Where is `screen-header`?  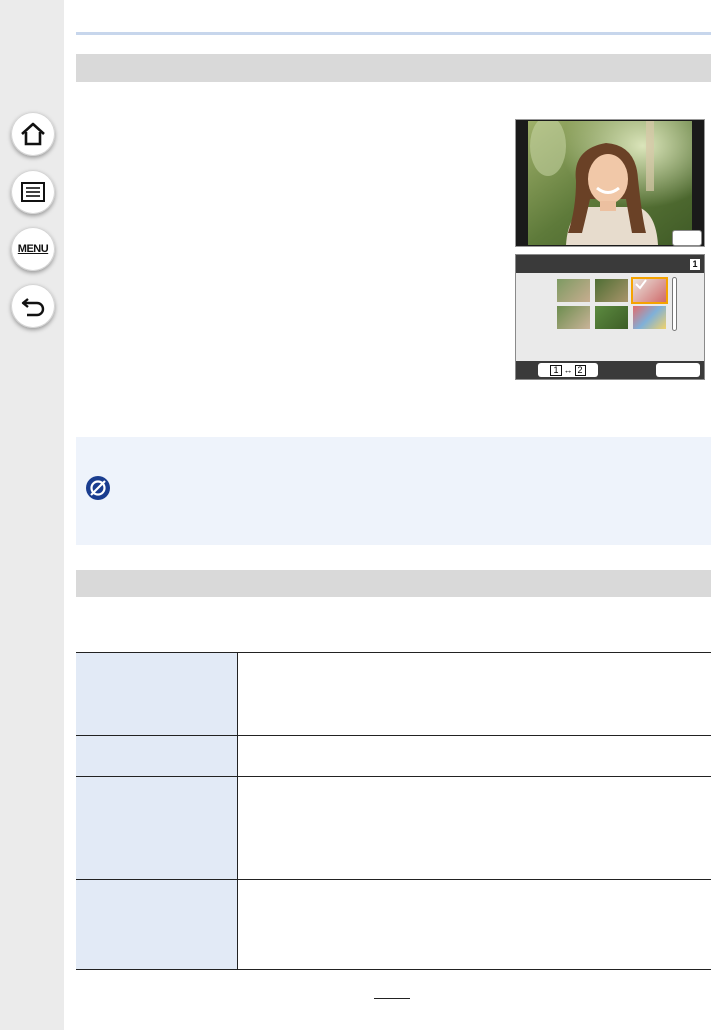
screen-header is located at coordinates (610, 264).